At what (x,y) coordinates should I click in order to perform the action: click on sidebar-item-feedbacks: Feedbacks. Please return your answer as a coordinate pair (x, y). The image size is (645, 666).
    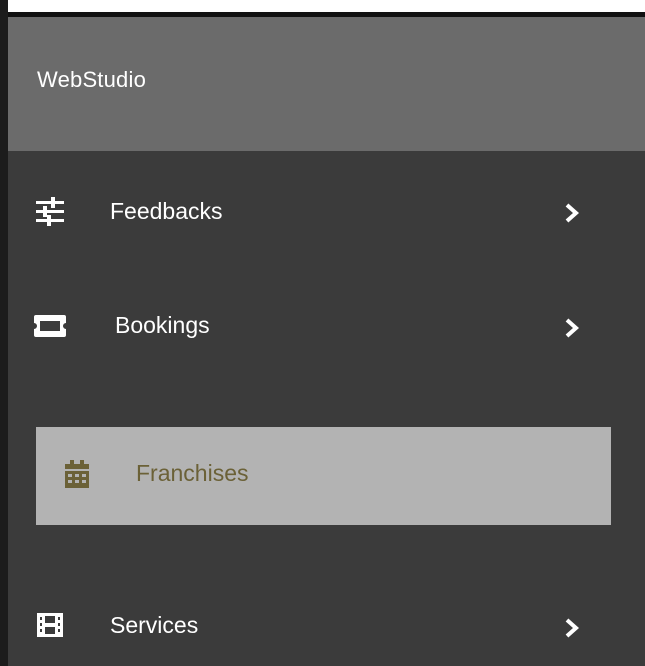
    Looking at the image, I should click on (326, 213).